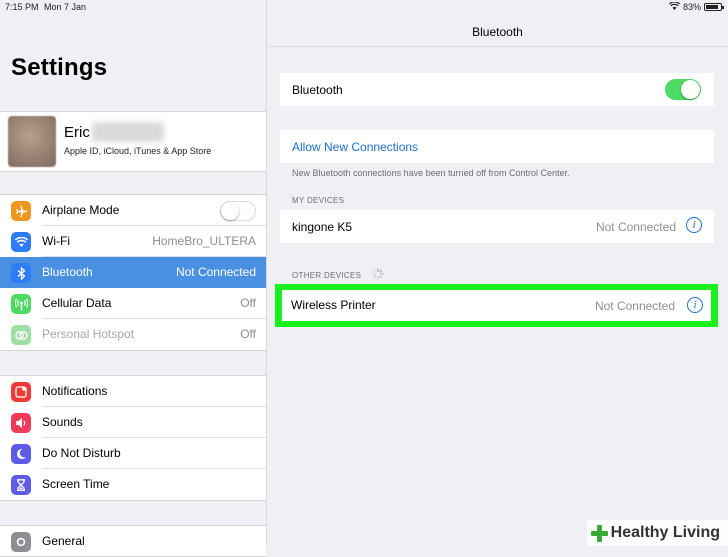 This screenshot has height=557, width=728. What do you see at coordinates (138, 151) in the screenshot?
I see `profile-subtitle: Apple ID, iCloud, iTunes & App Store` at bounding box center [138, 151].